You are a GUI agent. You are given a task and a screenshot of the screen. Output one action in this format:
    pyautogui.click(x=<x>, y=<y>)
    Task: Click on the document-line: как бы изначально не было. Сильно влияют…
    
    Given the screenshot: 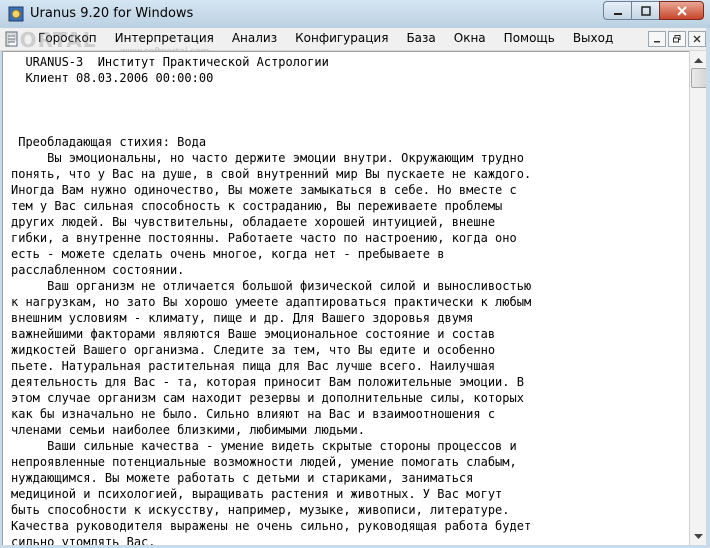 What is the action you would take?
    pyautogui.click(x=253, y=414)
    